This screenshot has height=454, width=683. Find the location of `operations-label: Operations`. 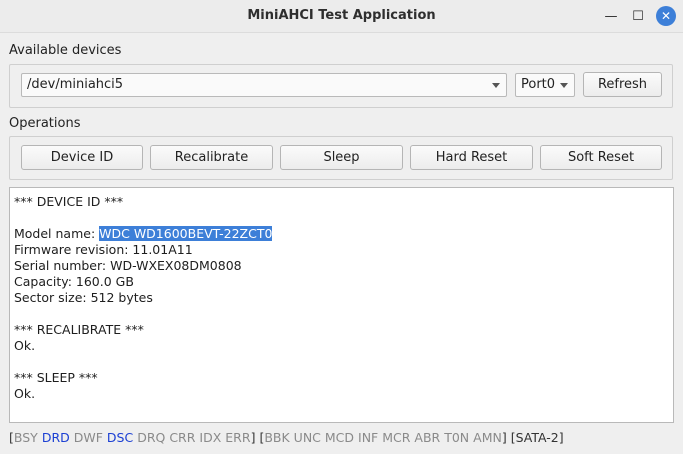

operations-label: Operations is located at coordinates (45, 123).